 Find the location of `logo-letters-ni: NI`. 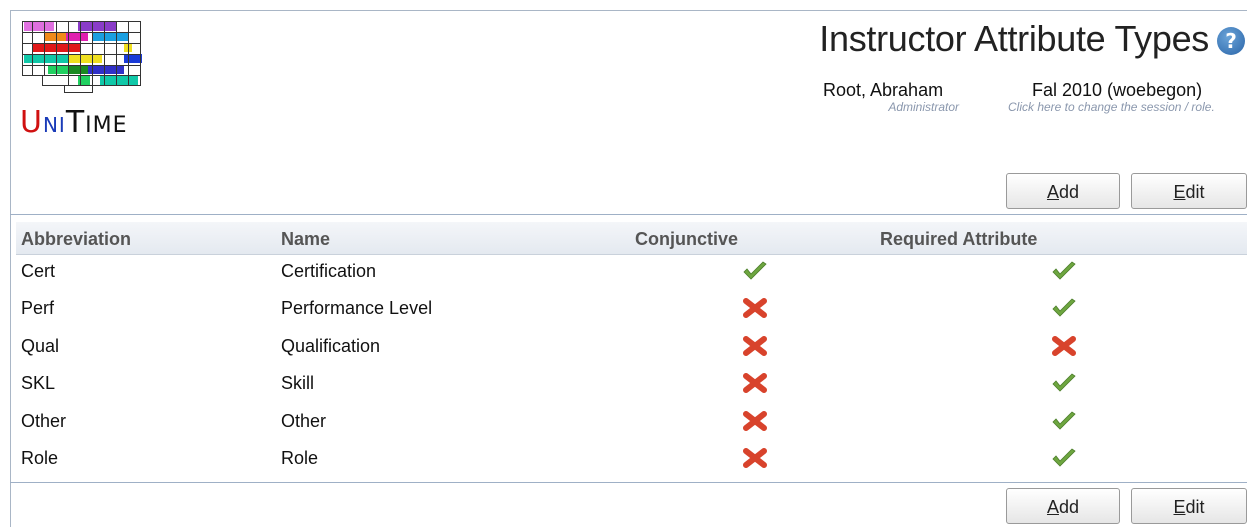

logo-letters-ni: NI is located at coordinates (54, 125).